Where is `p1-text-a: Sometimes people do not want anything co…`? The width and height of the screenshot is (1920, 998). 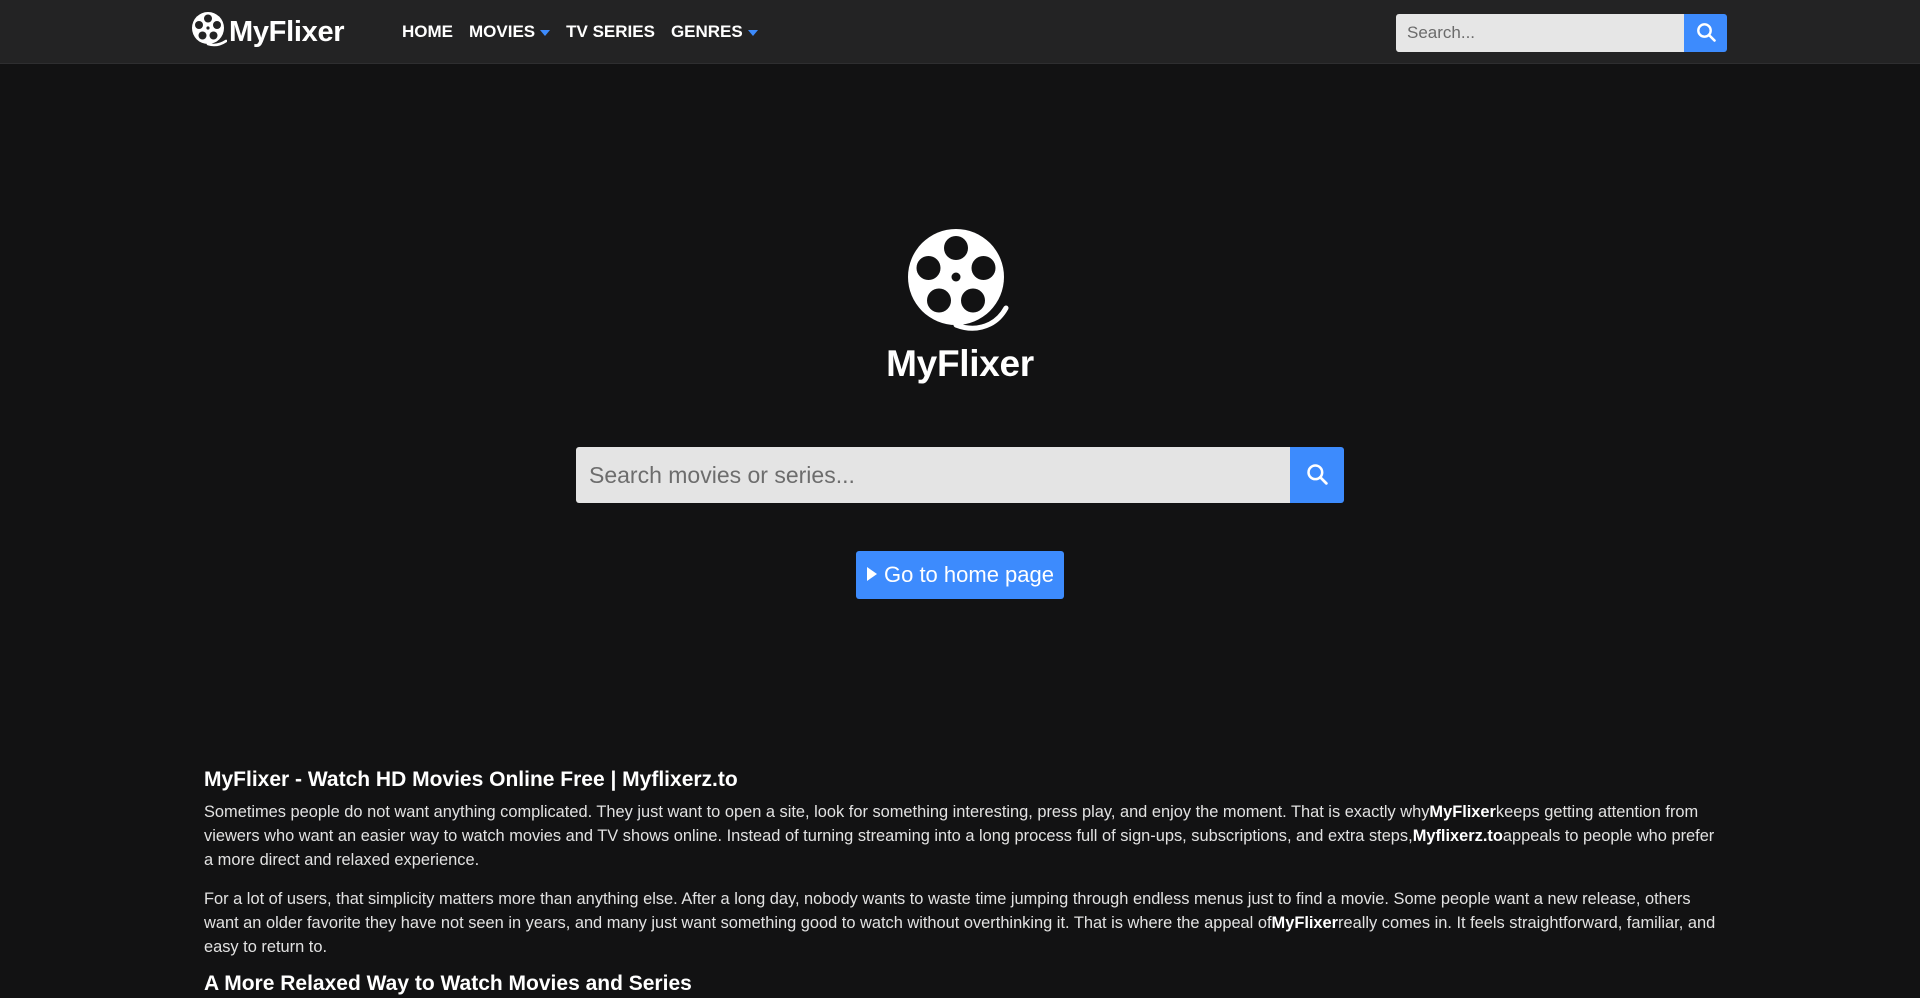 p1-text-a: Sometimes people do not want anything co… is located at coordinates (817, 812).